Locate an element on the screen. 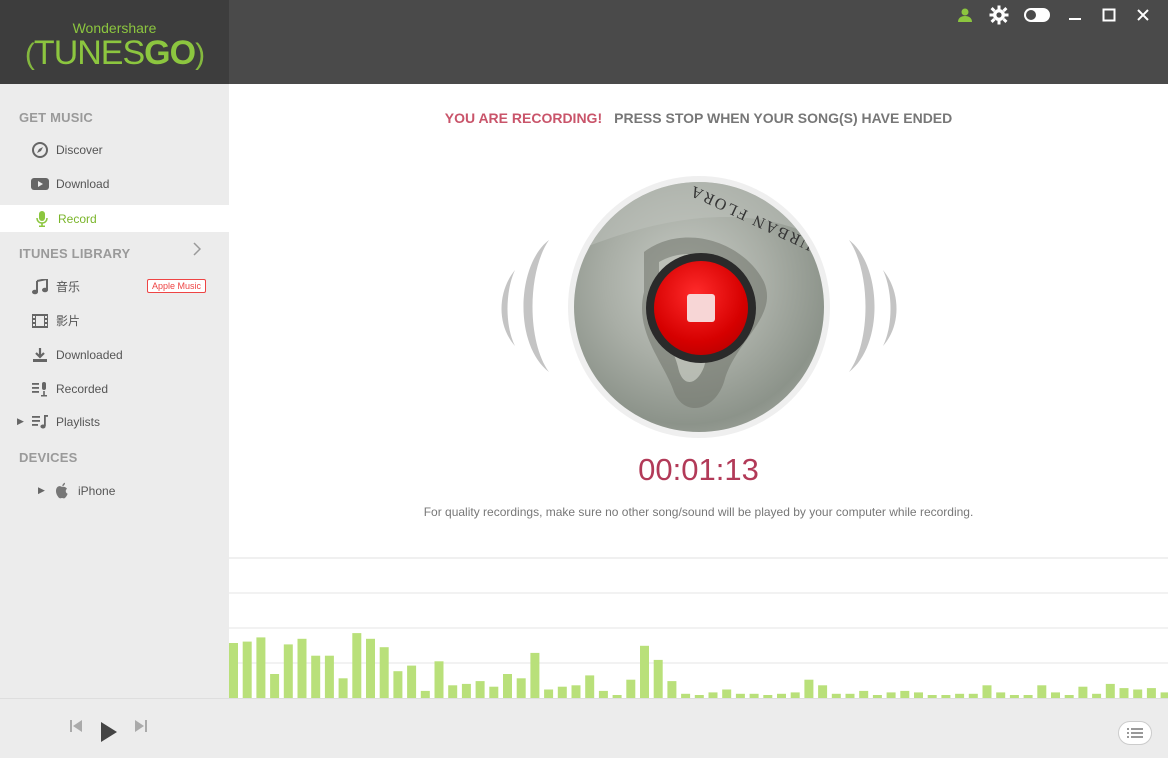 Image resolution: width=1168 pixels, height=758 pixels. logo-name-left: TUNES is located at coordinates (89, 53).